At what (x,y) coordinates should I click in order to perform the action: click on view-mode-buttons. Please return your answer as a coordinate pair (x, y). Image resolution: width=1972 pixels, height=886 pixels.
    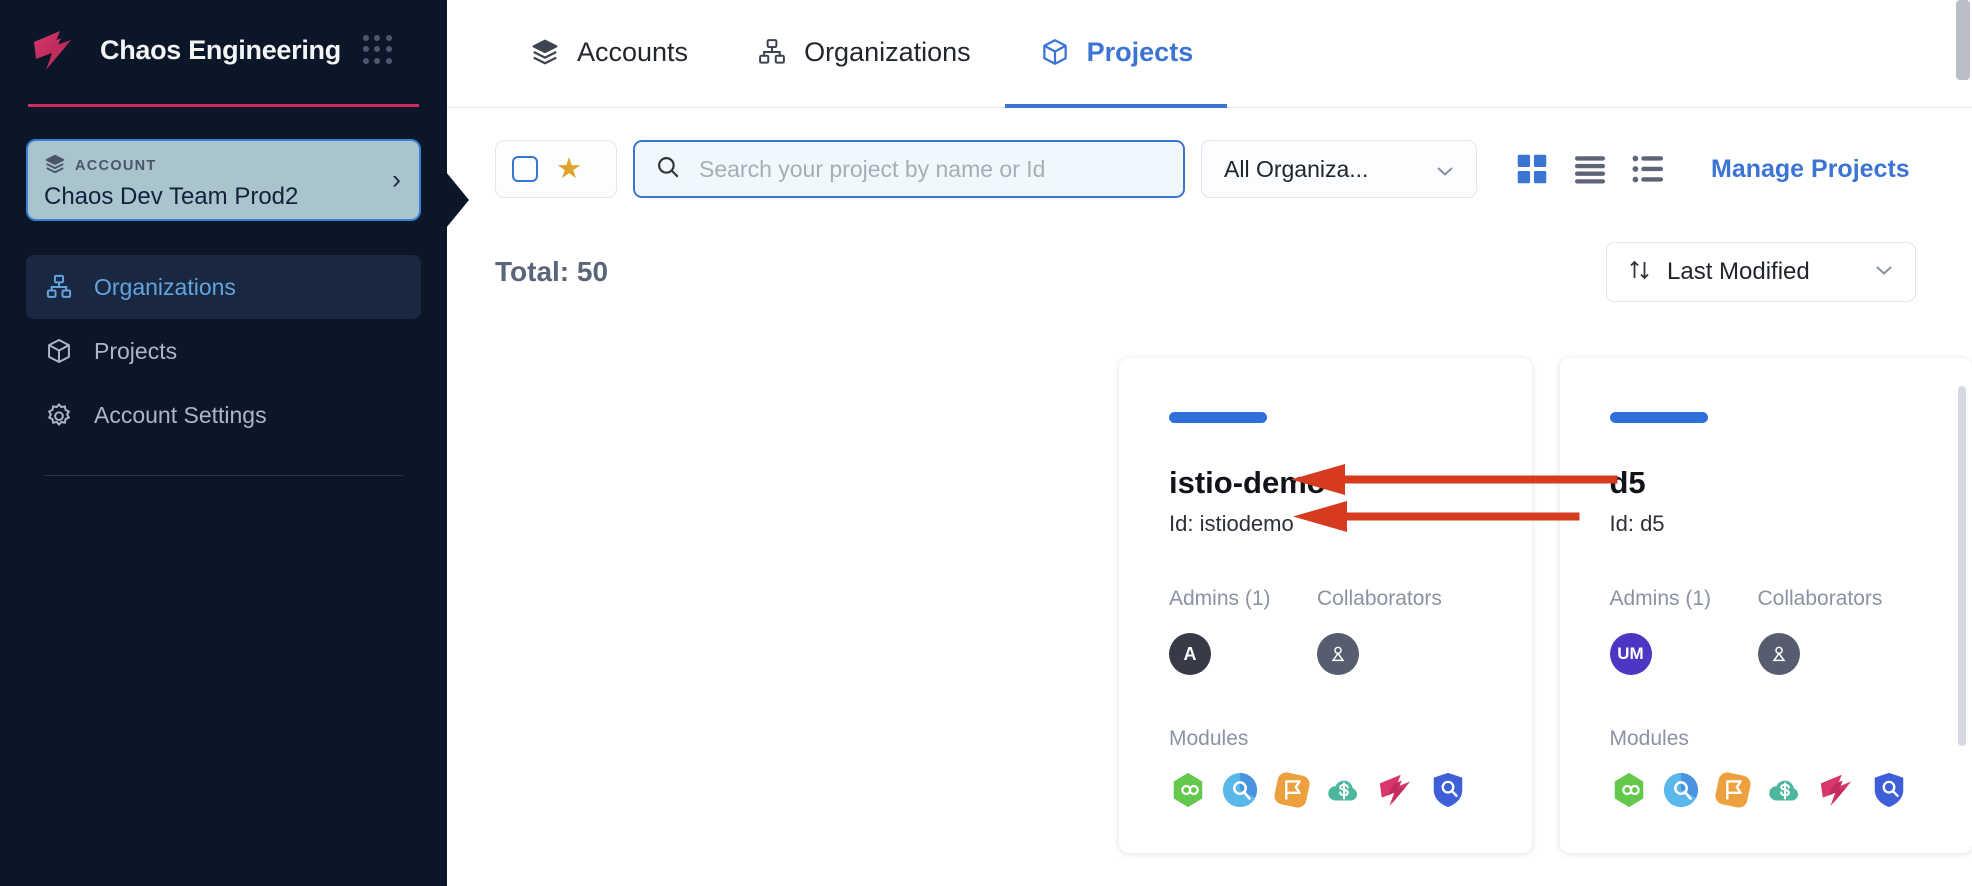
    Looking at the image, I should click on (1590, 169).